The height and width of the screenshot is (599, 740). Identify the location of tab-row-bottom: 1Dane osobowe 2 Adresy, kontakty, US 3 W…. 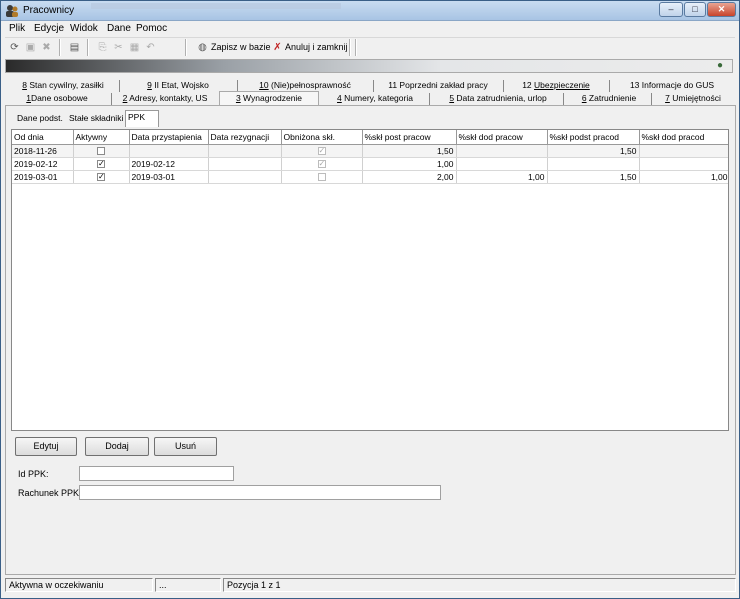
(370, 99).